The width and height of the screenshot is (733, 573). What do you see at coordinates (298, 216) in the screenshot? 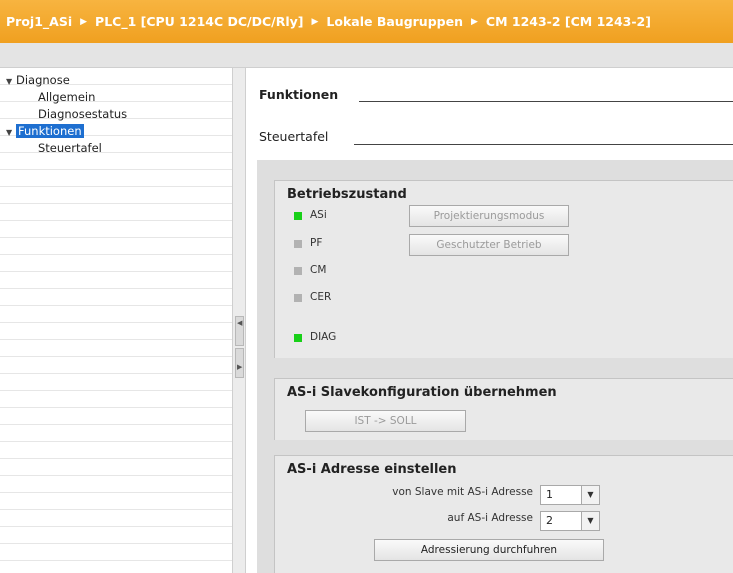
I see `led-asi` at bounding box center [298, 216].